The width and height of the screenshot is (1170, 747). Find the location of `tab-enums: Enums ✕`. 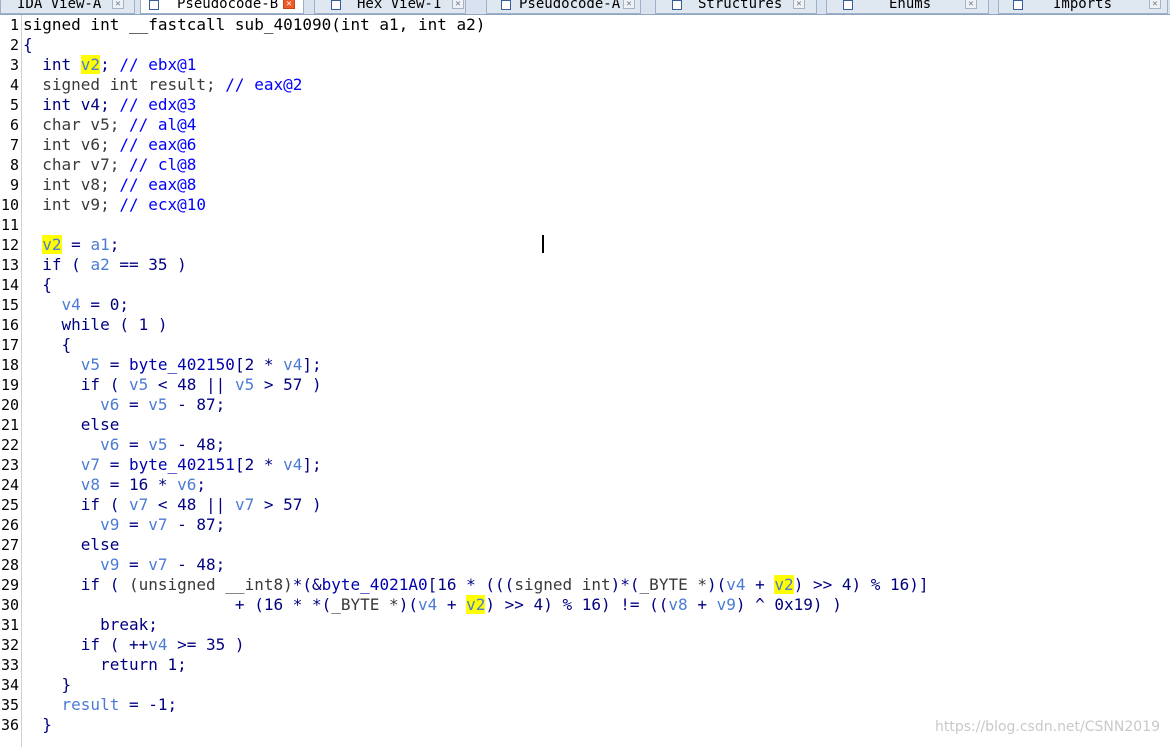

tab-enums: Enums ✕ is located at coordinates (907, 7).